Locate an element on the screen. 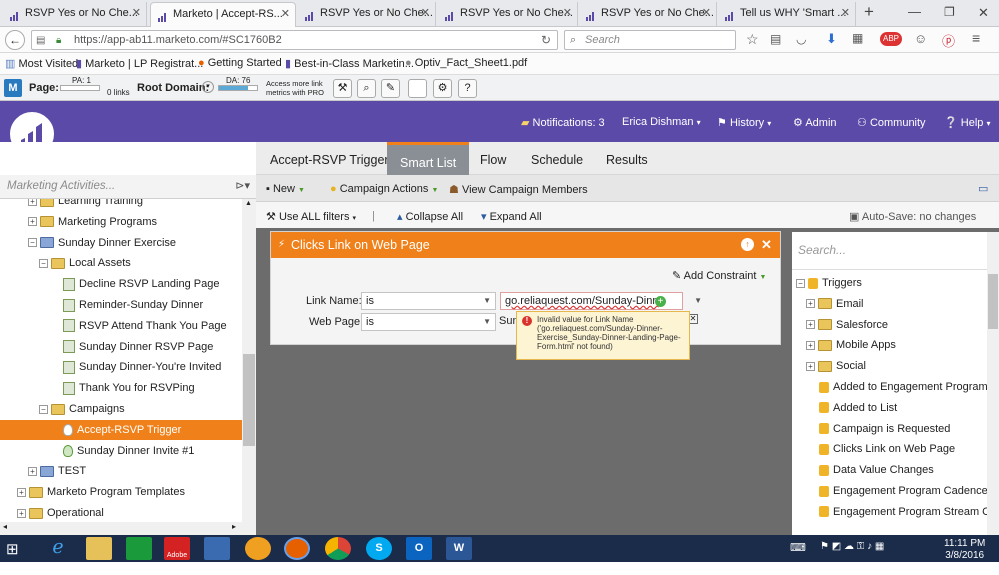 This screenshot has width=999, height=575. browser-tab-5: RSVP Yes or No Che... ✕ is located at coordinates (648, 14).